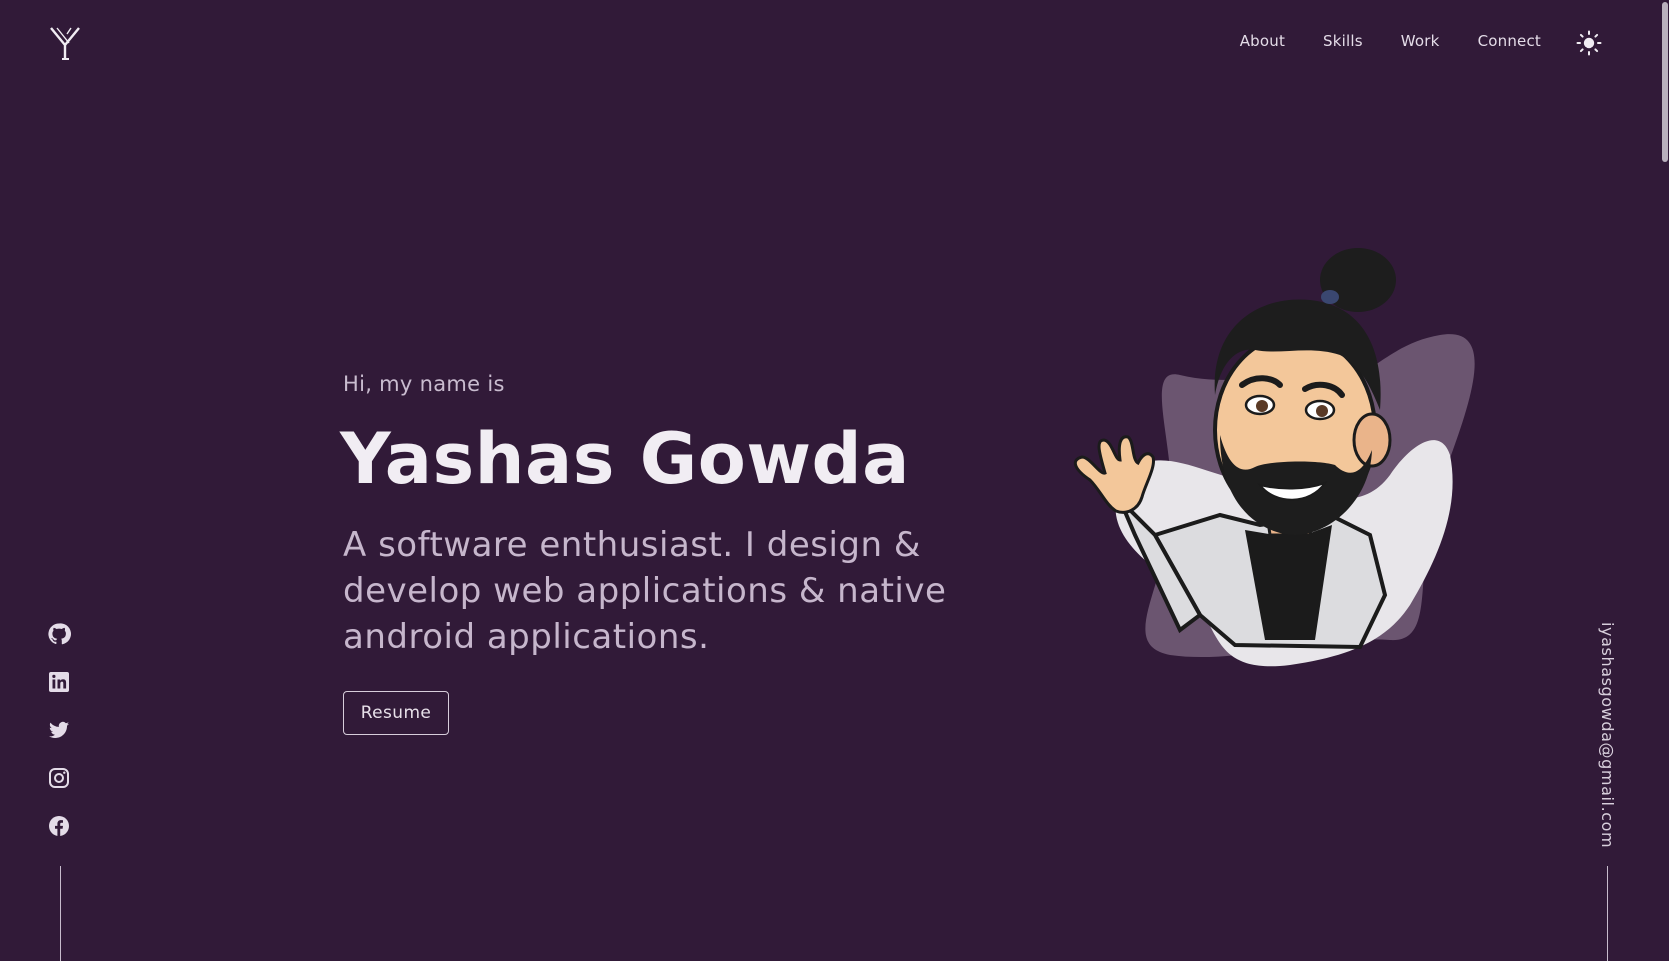 Image resolution: width=1669 pixels, height=961 pixels. Describe the element at coordinates (59, 634) in the screenshot. I see `github-icon` at that location.